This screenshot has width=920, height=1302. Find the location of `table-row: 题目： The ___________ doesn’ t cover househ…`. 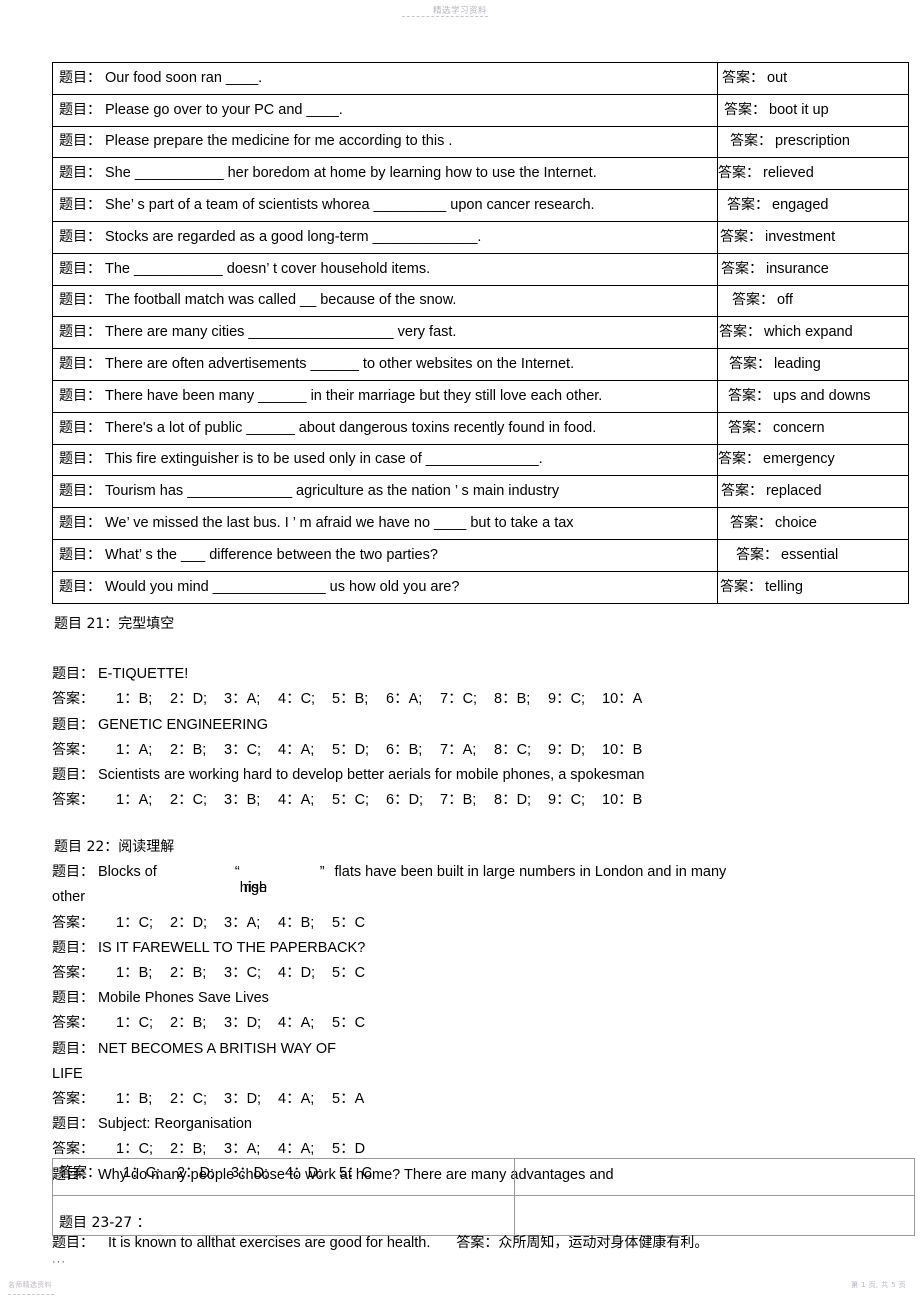

table-row: 题目： The ___________ doesn’ t cover househ… is located at coordinates (480, 269).